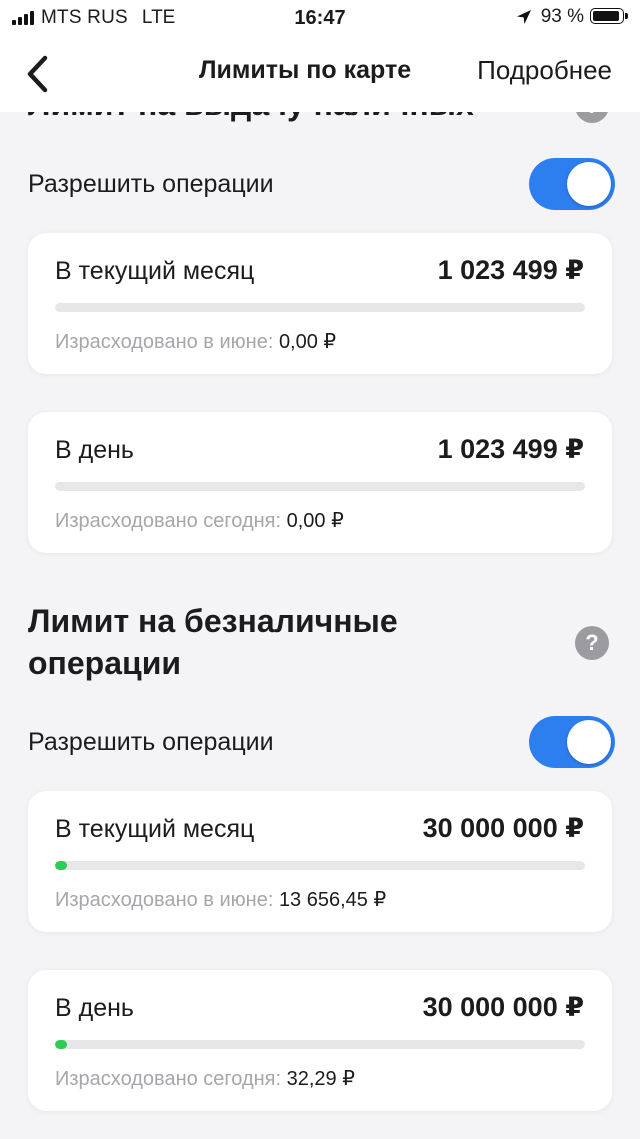 Image resolution: width=640 pixels, height=1139 pixels. I want to click on cashless-help-icon: ?, so click(592, 643).